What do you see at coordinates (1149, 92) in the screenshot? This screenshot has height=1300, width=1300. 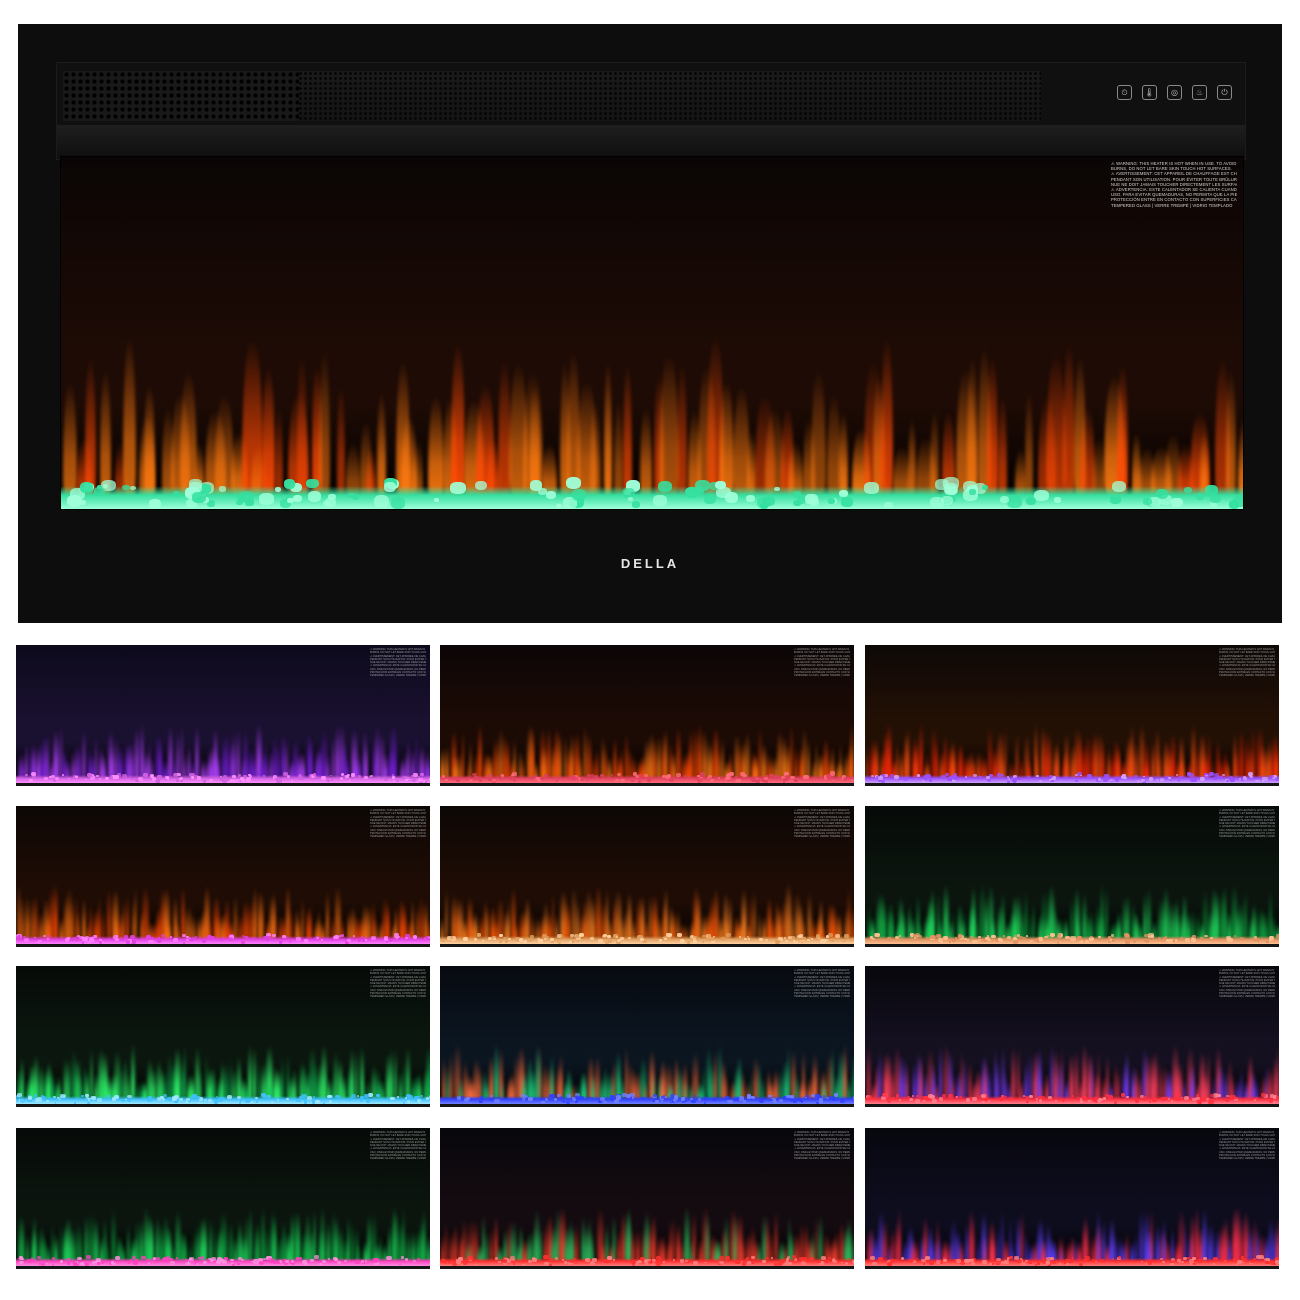 I see `temperature-button: 🌡` at bounding box center [1149, 92].